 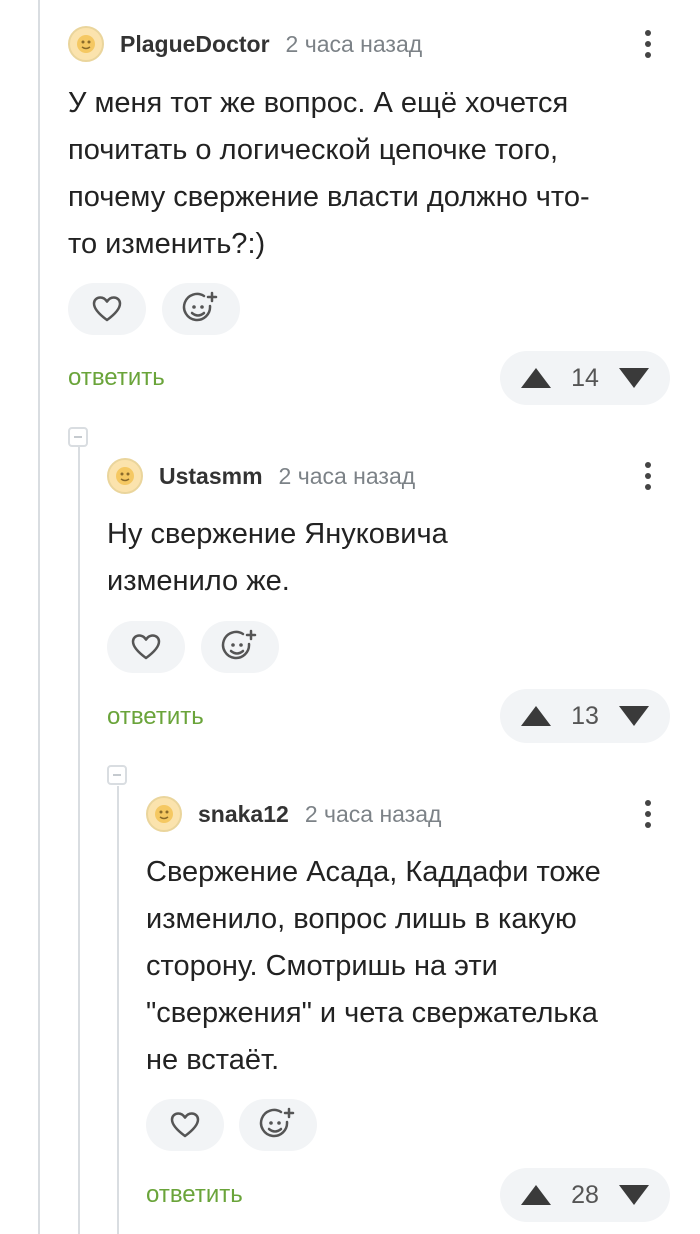 I want to click on comment-text-line: не встаёт., so click(x=213, y=1060).